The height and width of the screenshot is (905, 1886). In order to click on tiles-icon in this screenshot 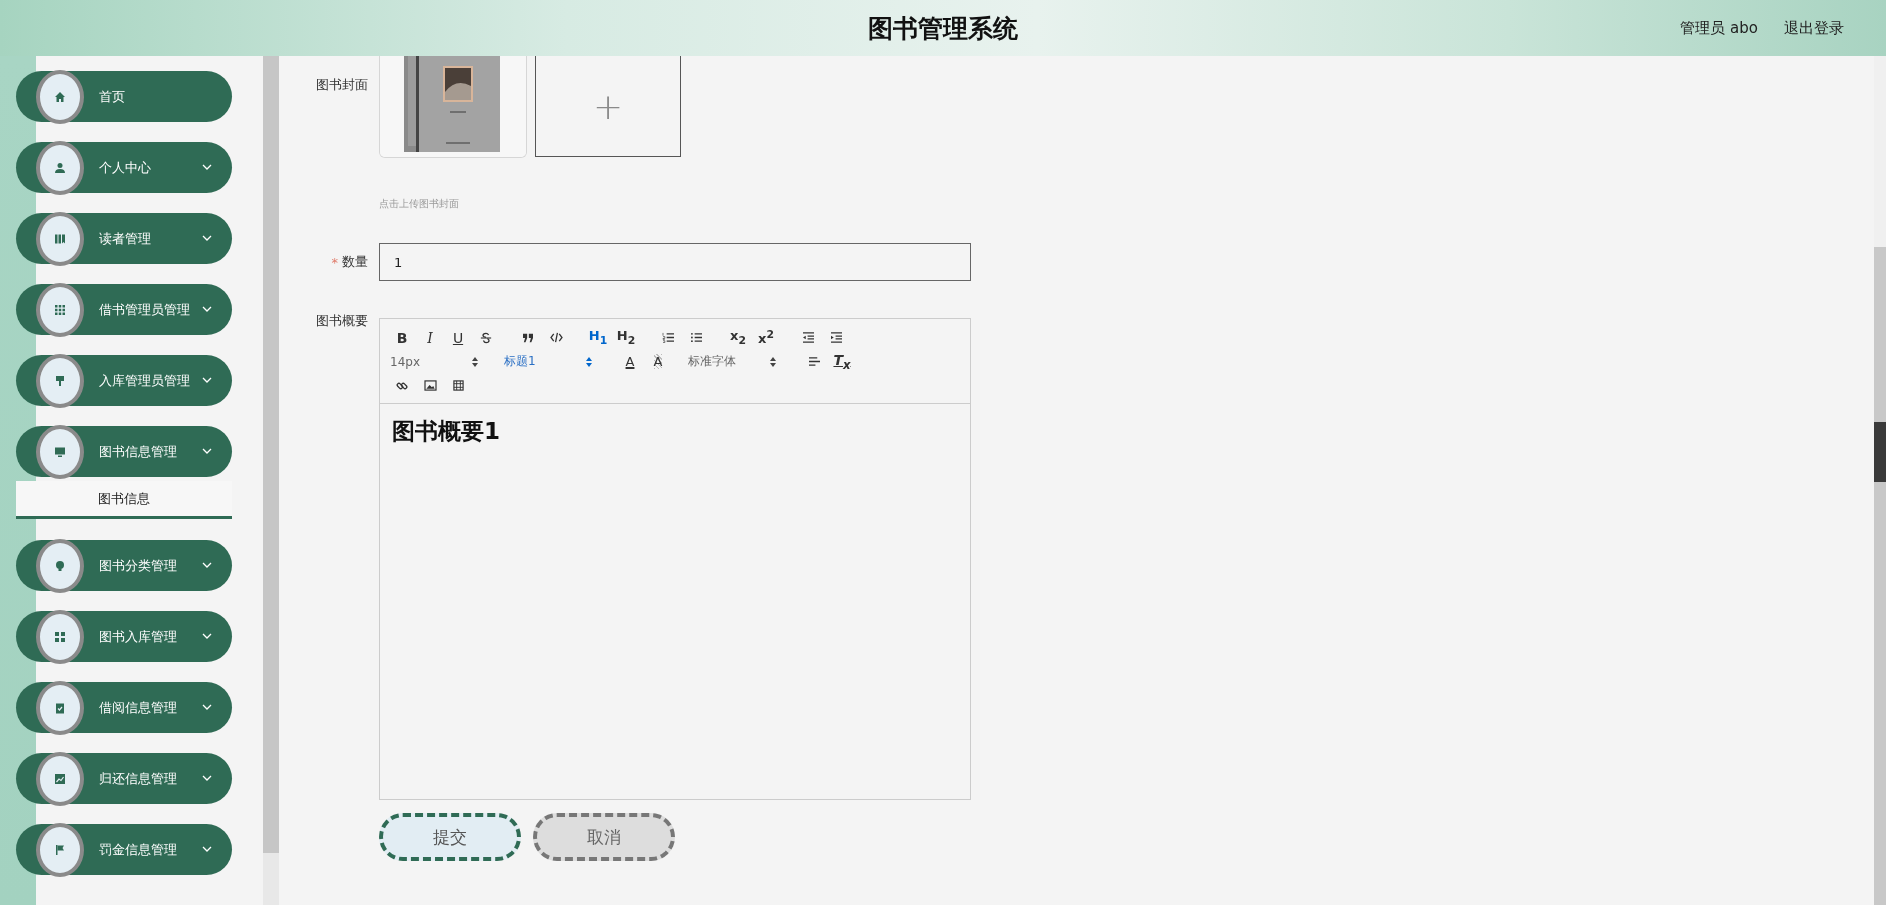, I will do `click(60, 636)`.